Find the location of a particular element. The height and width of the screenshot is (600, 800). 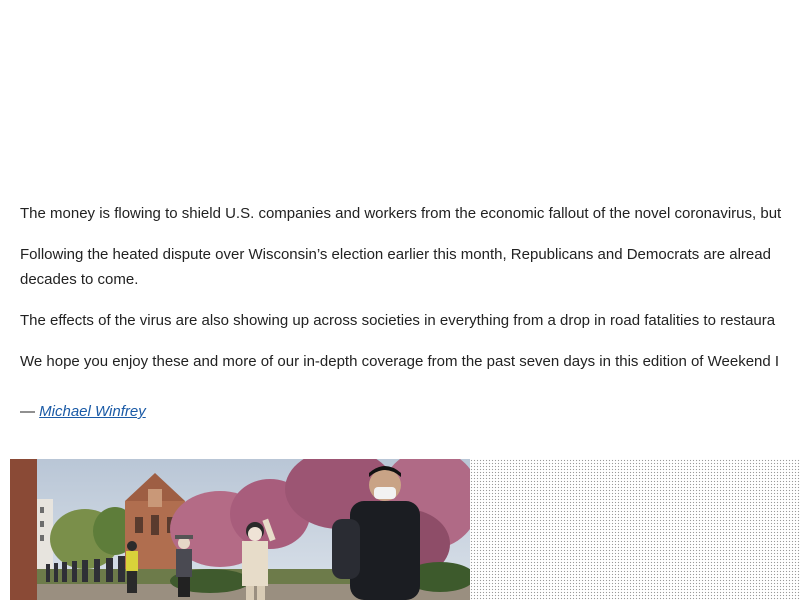

paragraph-line: decades to come. is located at coordinates (79, 279).